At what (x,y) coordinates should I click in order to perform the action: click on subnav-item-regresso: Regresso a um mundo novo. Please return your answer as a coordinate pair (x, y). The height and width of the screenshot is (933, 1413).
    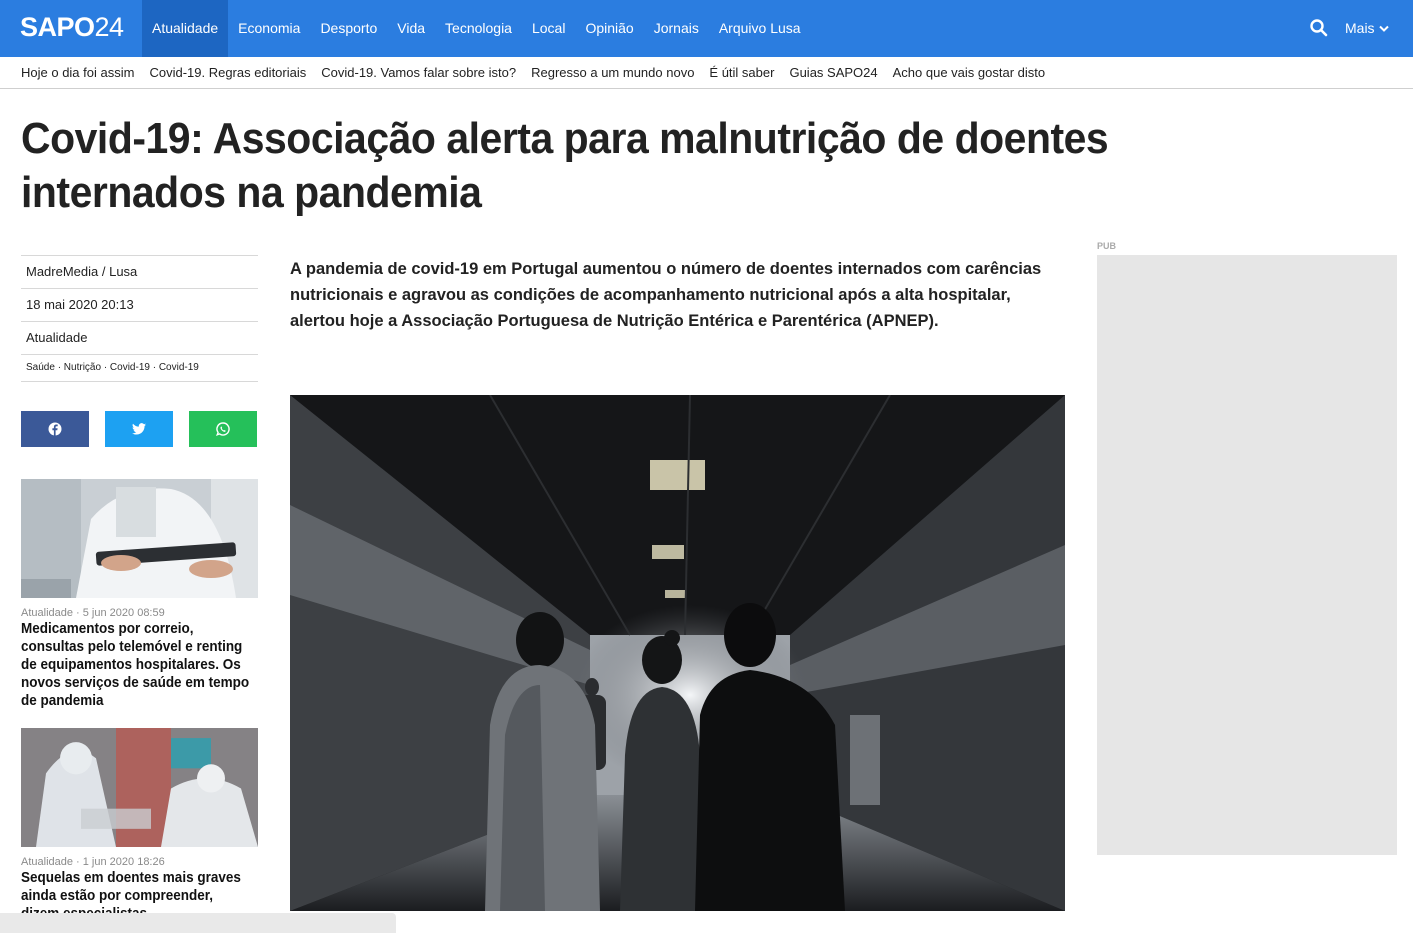
    Looking at the image, I should click on (612, 73).